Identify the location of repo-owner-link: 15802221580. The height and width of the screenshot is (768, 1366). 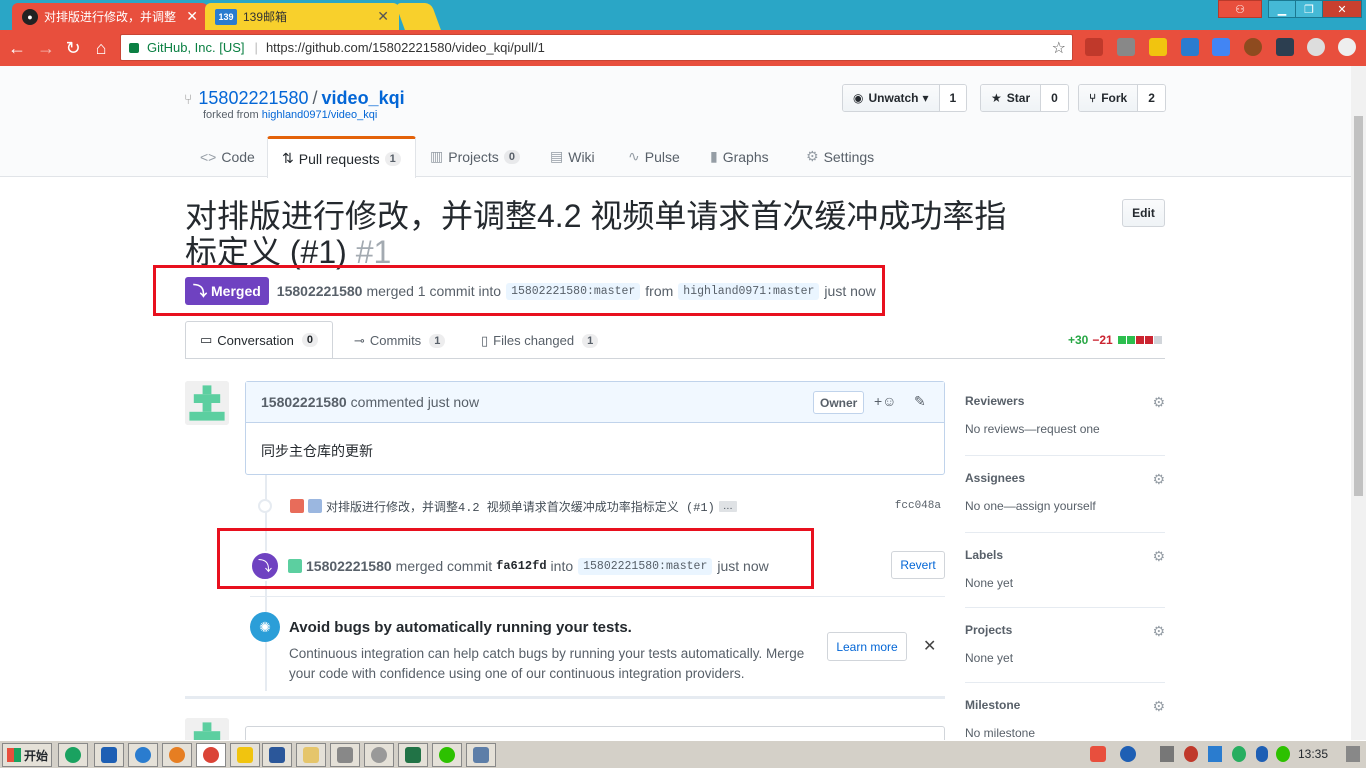
(253, 98).